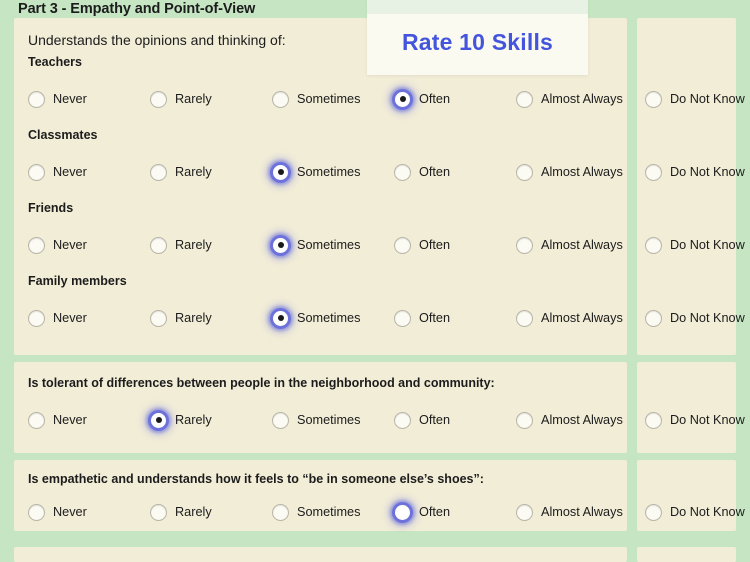  I want to click on radio-option-friends-almost-always: Almost Always, so click(569, 245).